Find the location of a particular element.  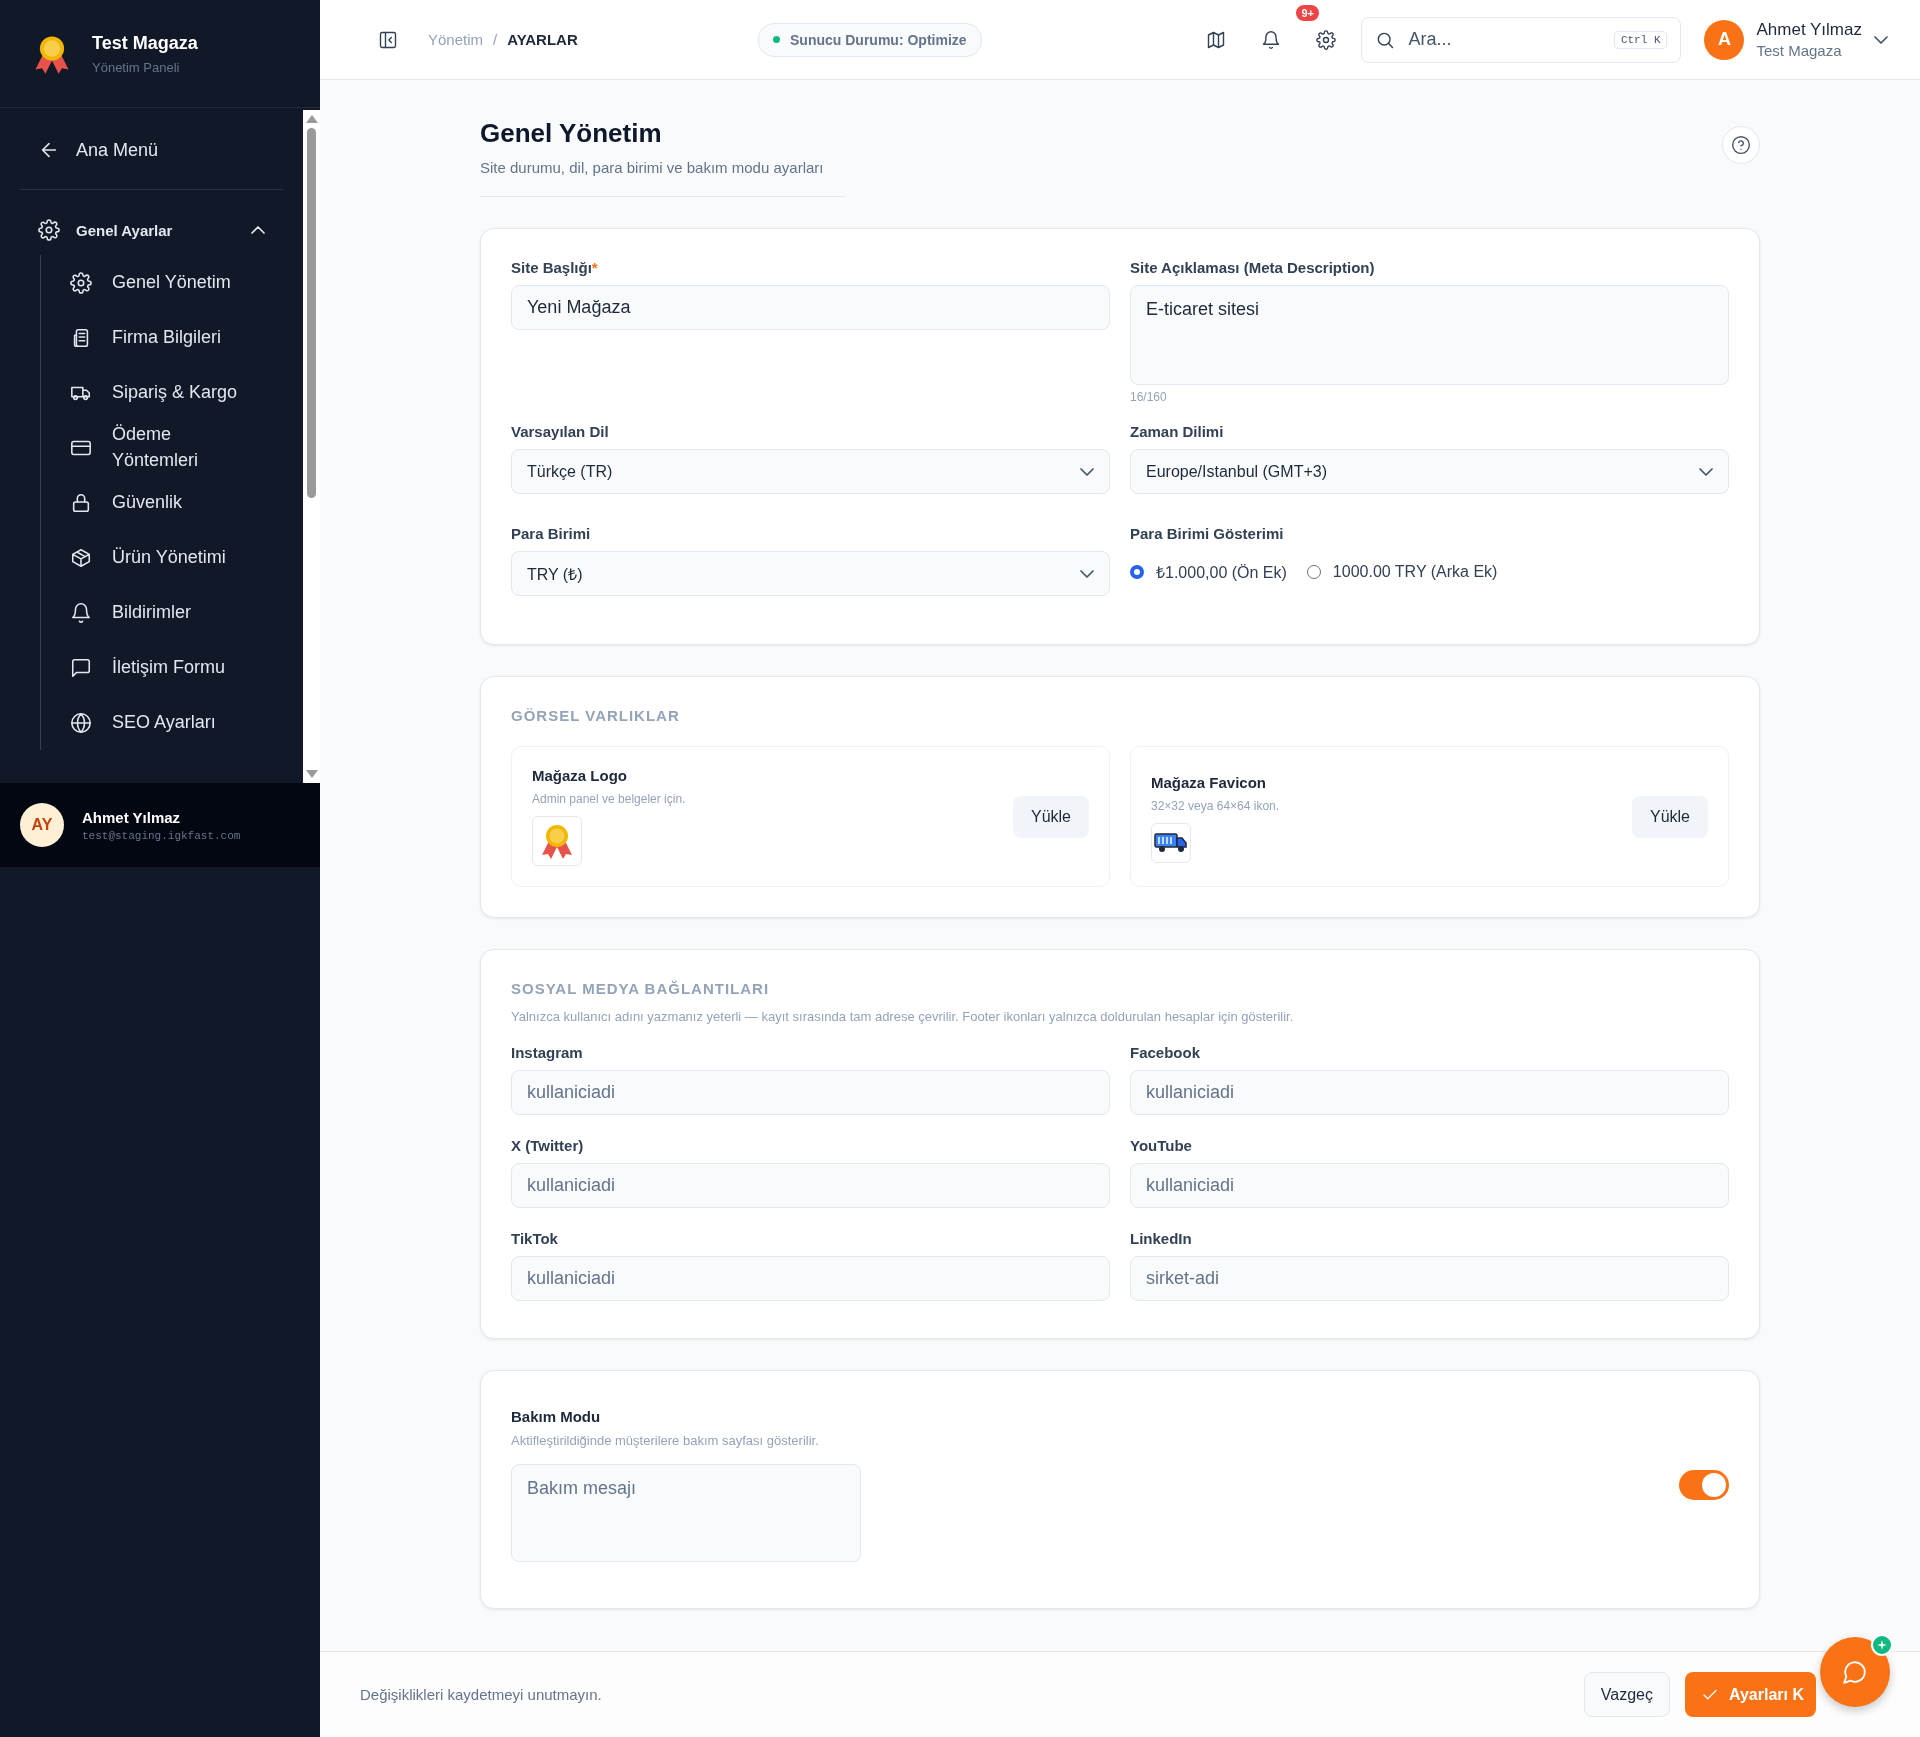

nav-item: Firma Bilgileri is located at coordinates (170, 337).